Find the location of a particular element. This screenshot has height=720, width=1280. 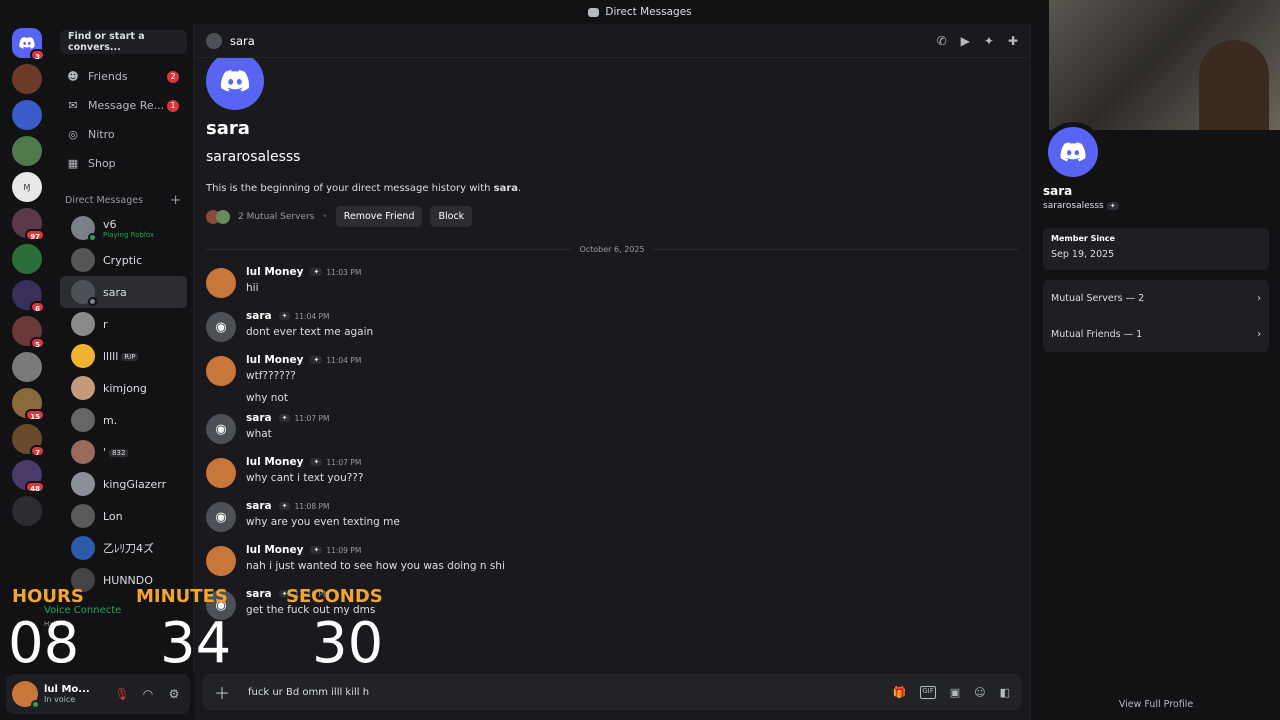

voice-connected-panel: Voice Connecte Hxllow is located at coordinates (102, 635).